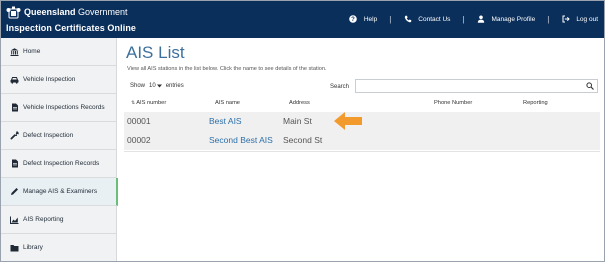 The height and width of the screenshot is (262, 605). Describe the element at coordinates (227, 103) in the screenshot. I see `column-header-ais-name: AIS name` at that location.